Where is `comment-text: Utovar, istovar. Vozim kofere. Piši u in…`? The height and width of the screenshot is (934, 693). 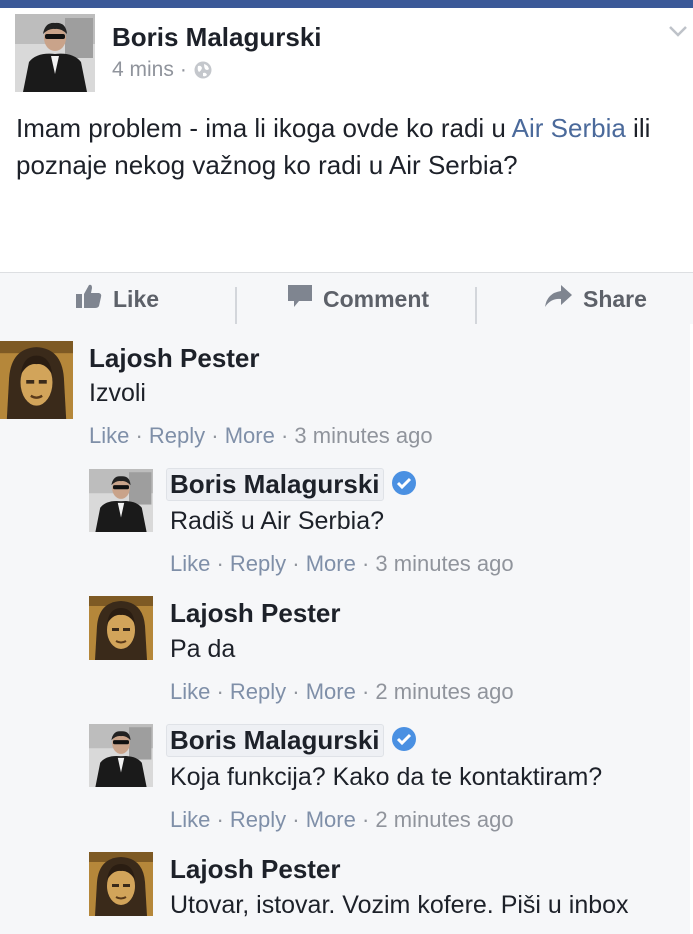 comment-text: Utovar, istovar. Vozim kofere. Piši u in… is located at coordinates (399, 905).